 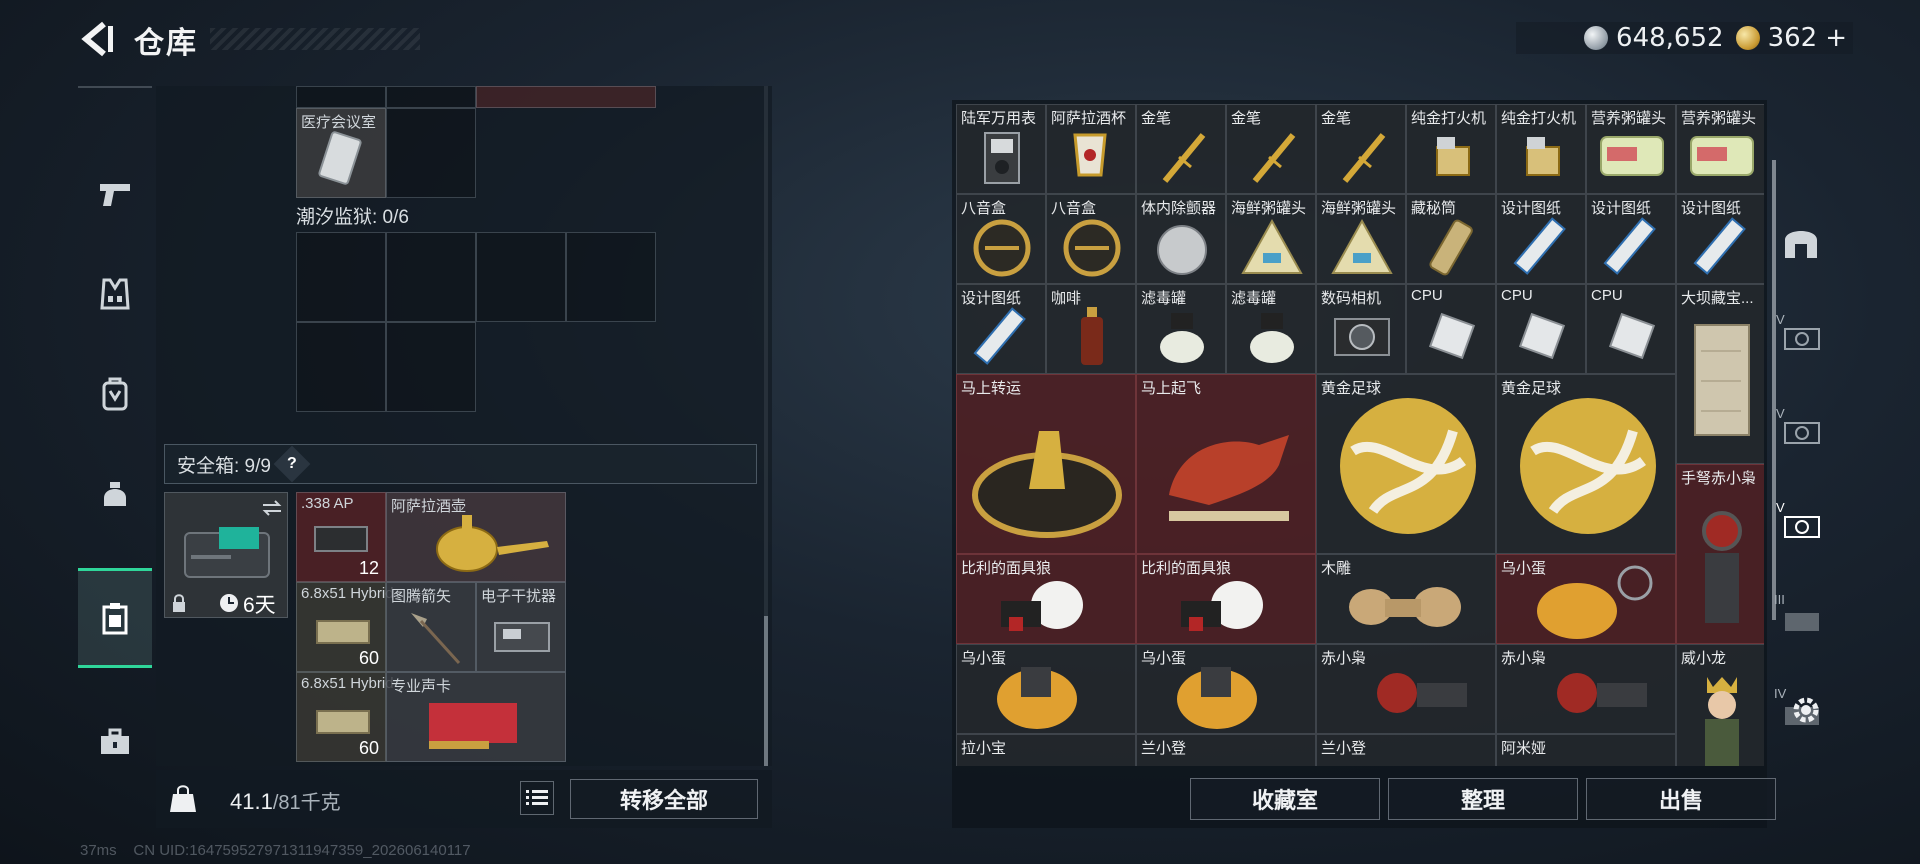 I want to click on nav-storage-2: V, so click(x=1801, y=430).